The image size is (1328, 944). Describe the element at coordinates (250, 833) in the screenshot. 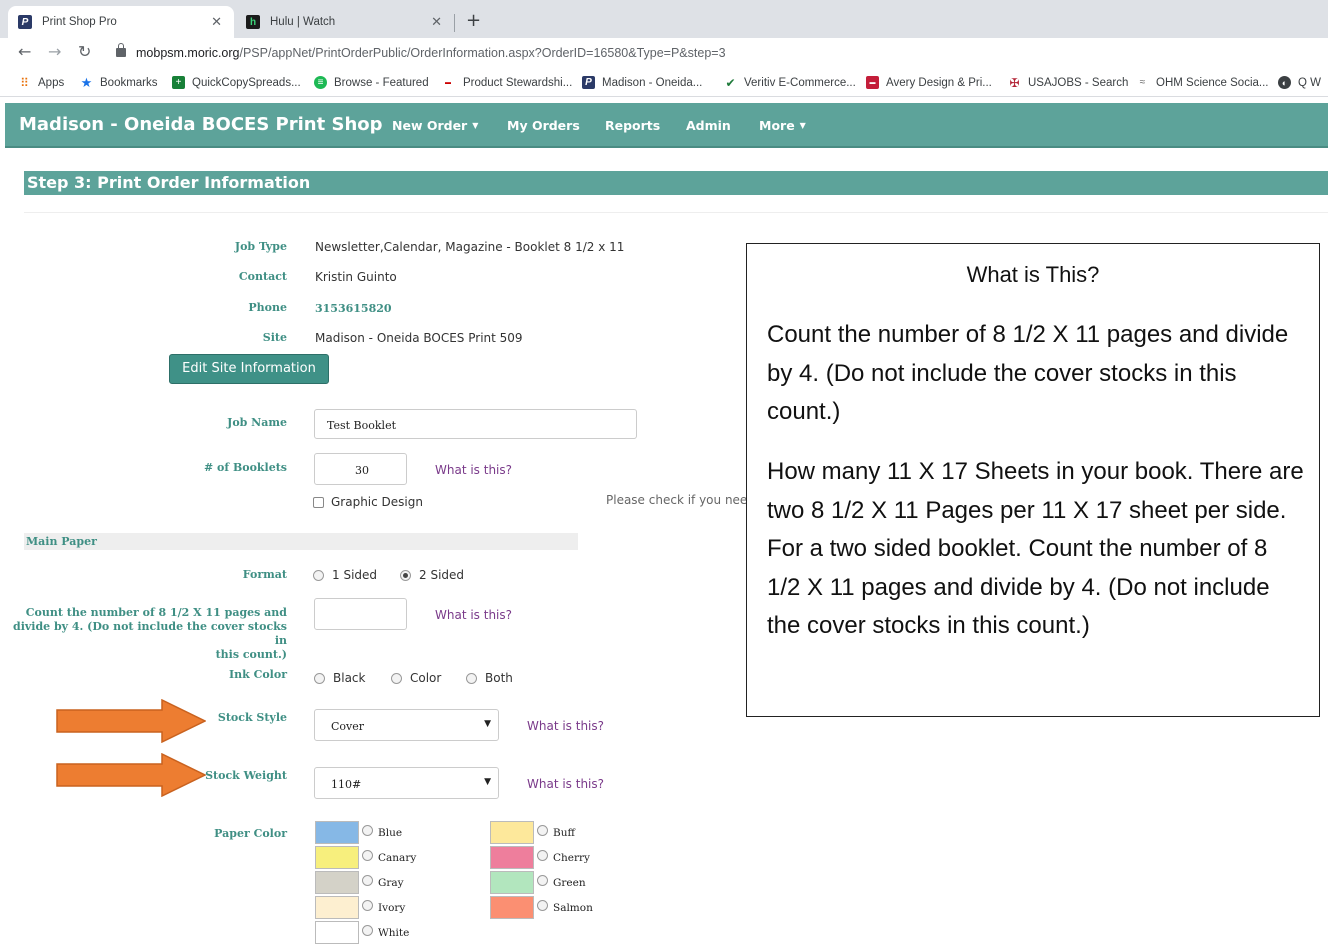

I see `paper-color-label: Paper Color` at that location.